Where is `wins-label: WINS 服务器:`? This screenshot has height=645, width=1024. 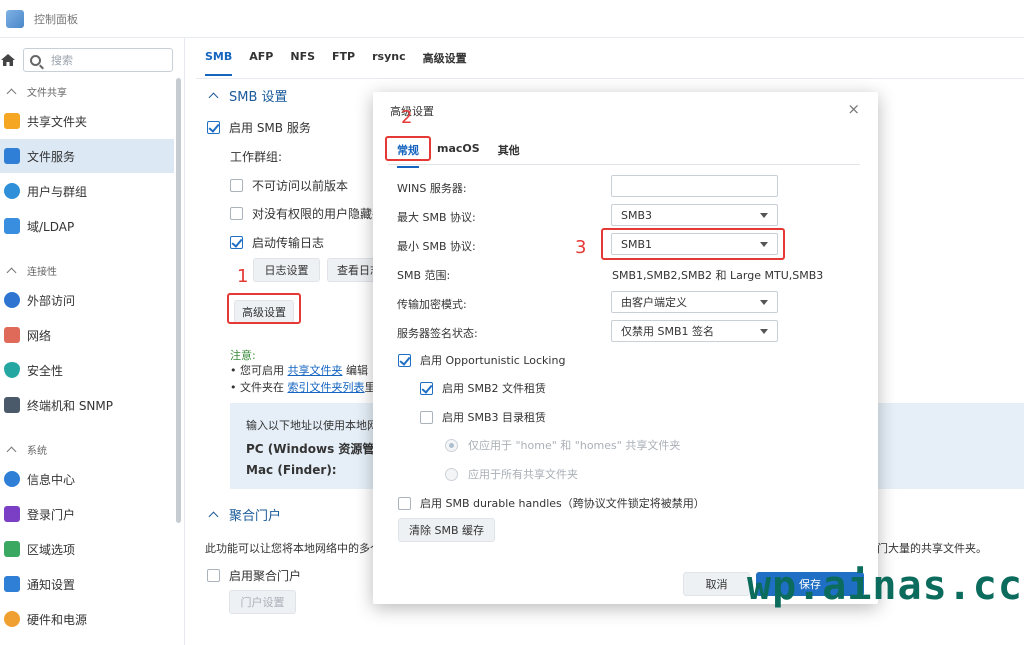 wins-label: WINS 服务器: is located at coordinates (432, 188).